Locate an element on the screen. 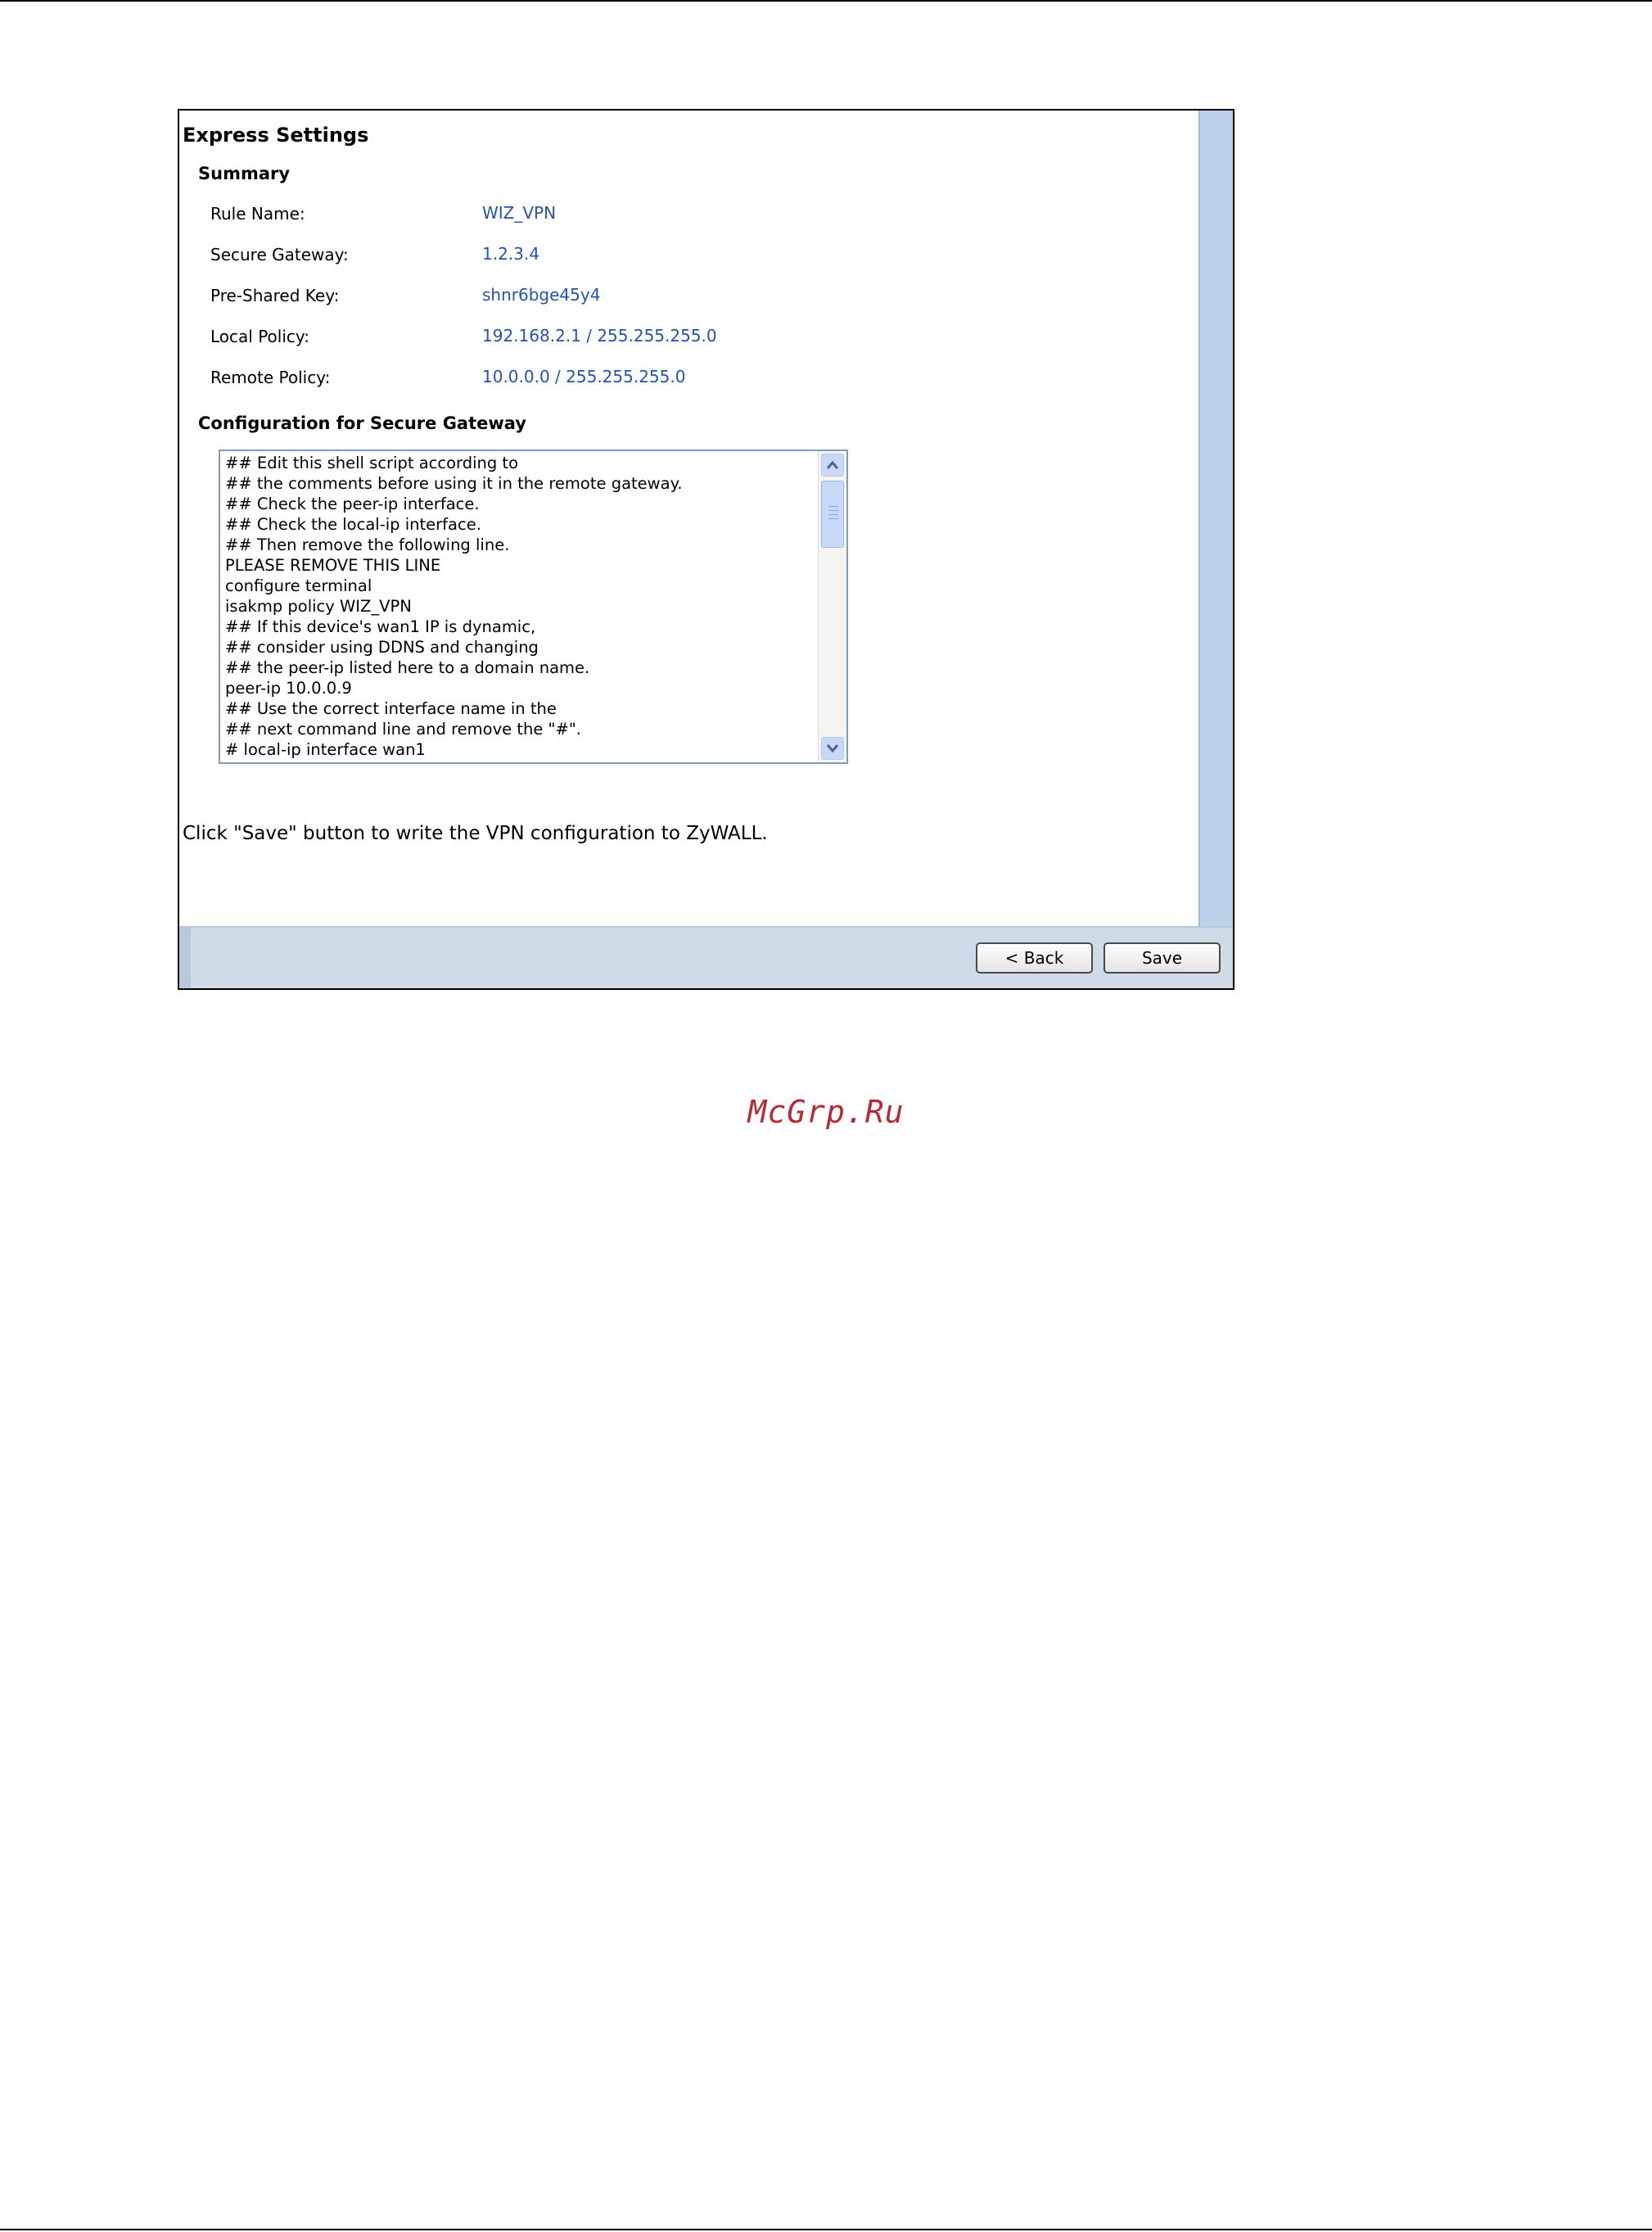  chevron-up-icon is located at coordinates (832, 465).